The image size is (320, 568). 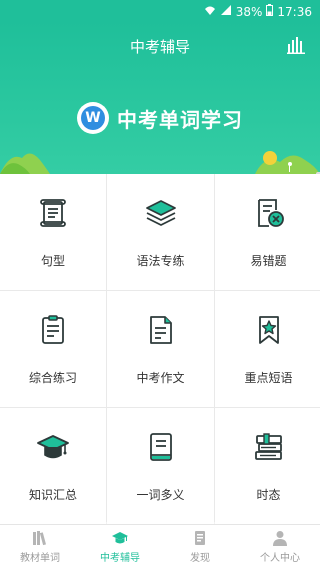 I want to click on document-icon, so click(x=160, y=330).